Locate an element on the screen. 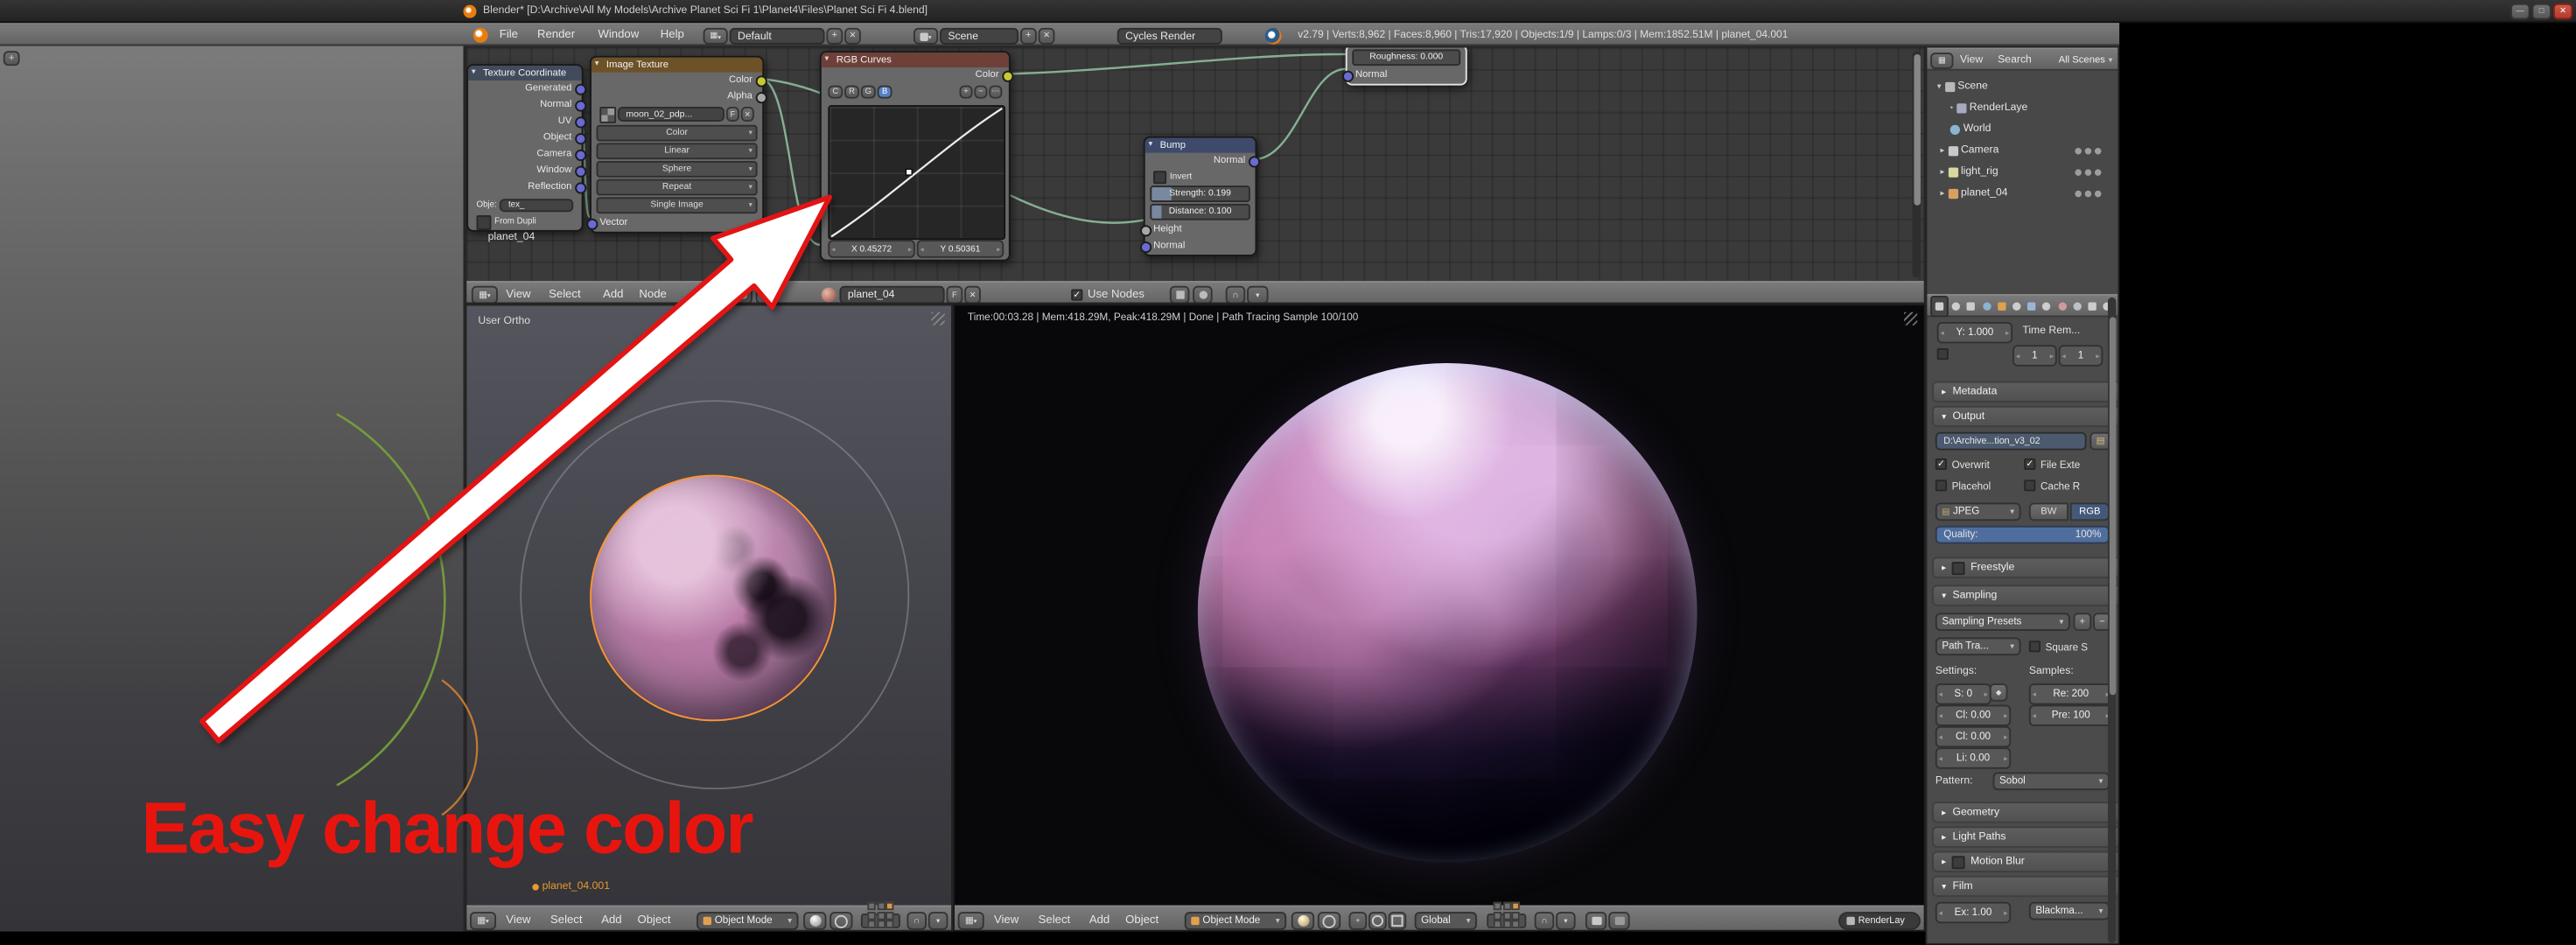  scene-icon-button: ▾ is located at coordinates (926, 36).